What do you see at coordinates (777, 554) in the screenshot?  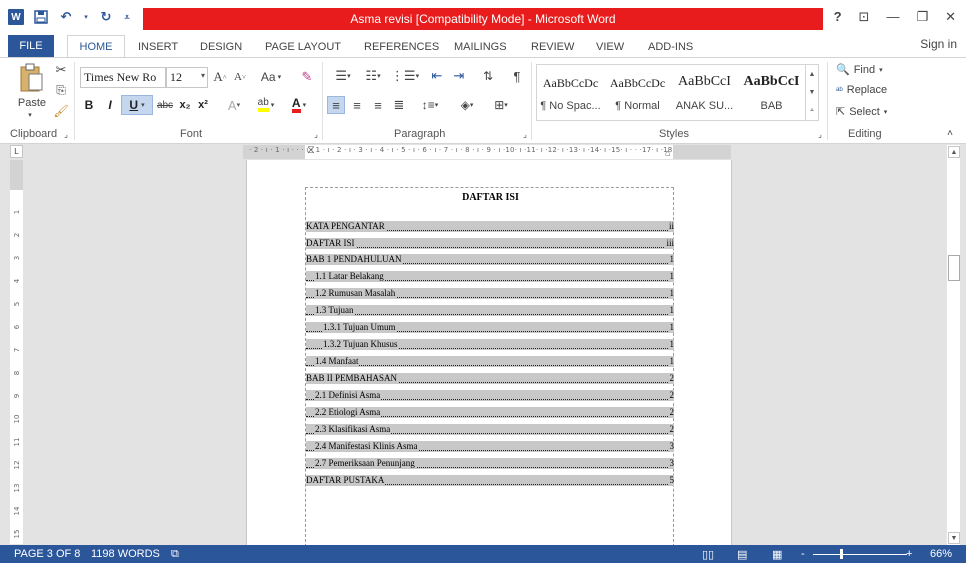 I see `web-layout-icon: ▦` at bounding box center [777, 554].